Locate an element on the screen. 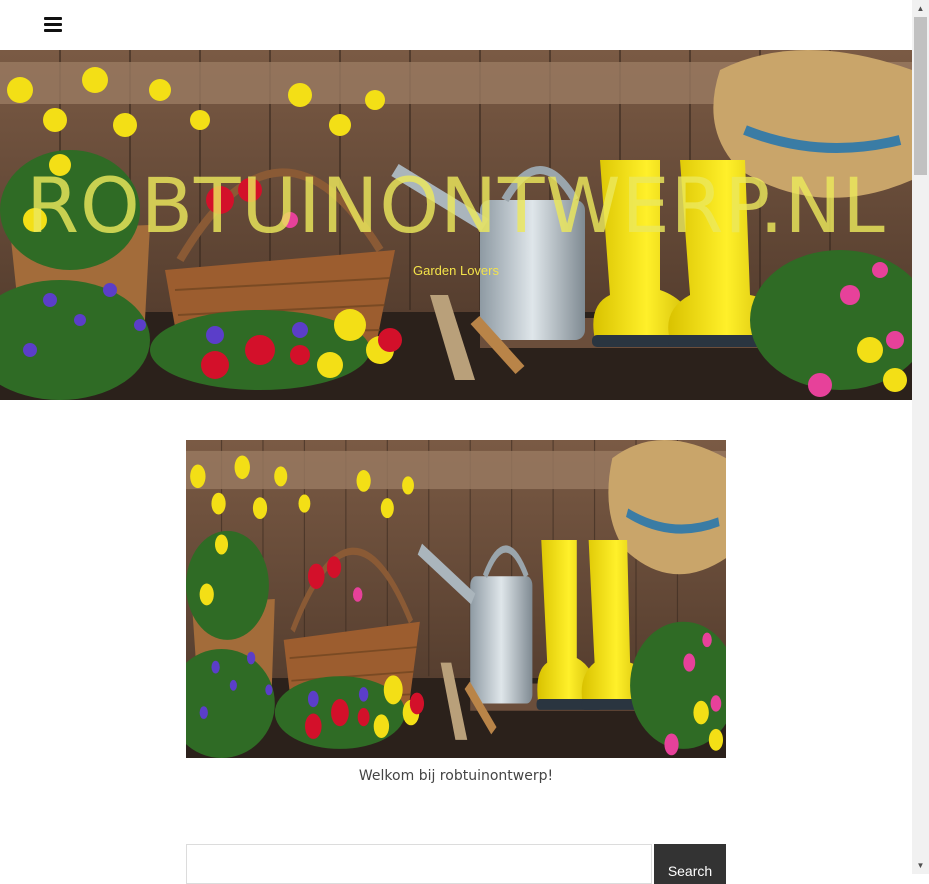 The image size is (929, 884). vertical-scrollbar: ▲ ▼ is located at coordinates (920, 437).